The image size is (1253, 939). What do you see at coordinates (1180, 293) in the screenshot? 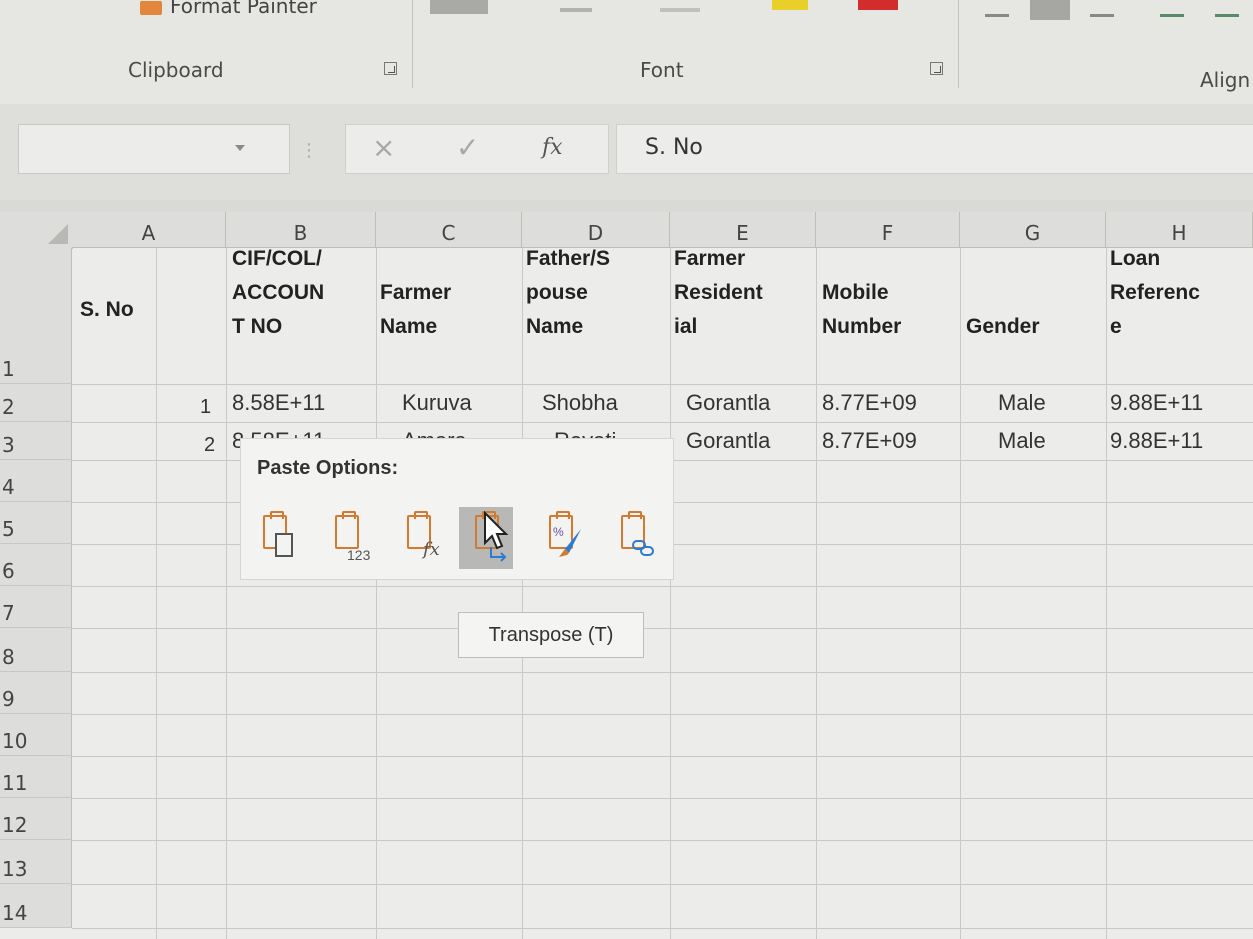
I see `cell-h1: Loan Referenc e` at bounding box center [1180, 293].